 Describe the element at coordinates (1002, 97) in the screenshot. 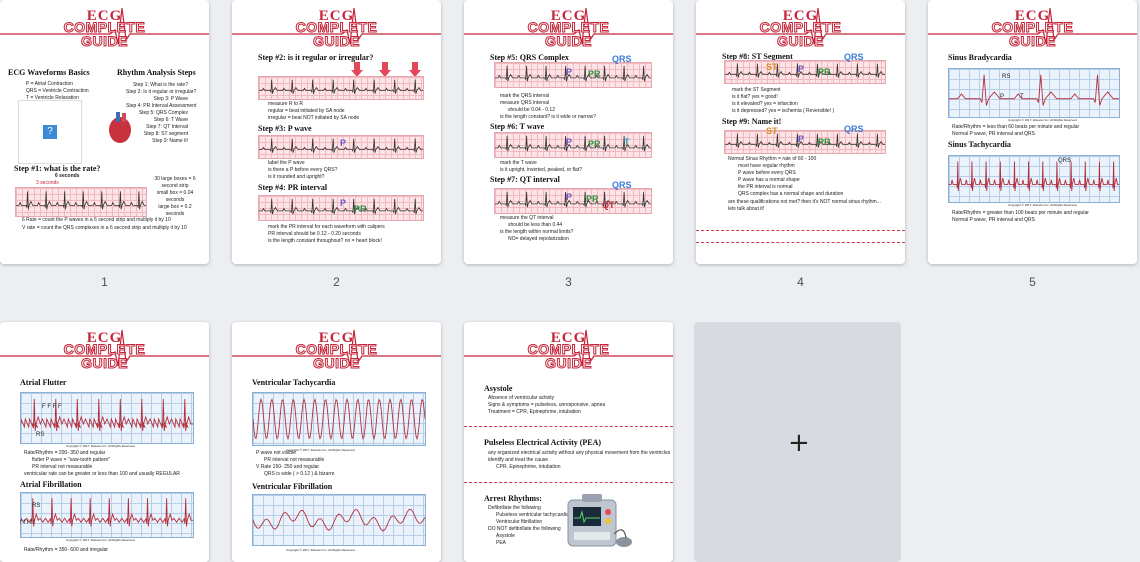

I see `p-label: P` at that location.